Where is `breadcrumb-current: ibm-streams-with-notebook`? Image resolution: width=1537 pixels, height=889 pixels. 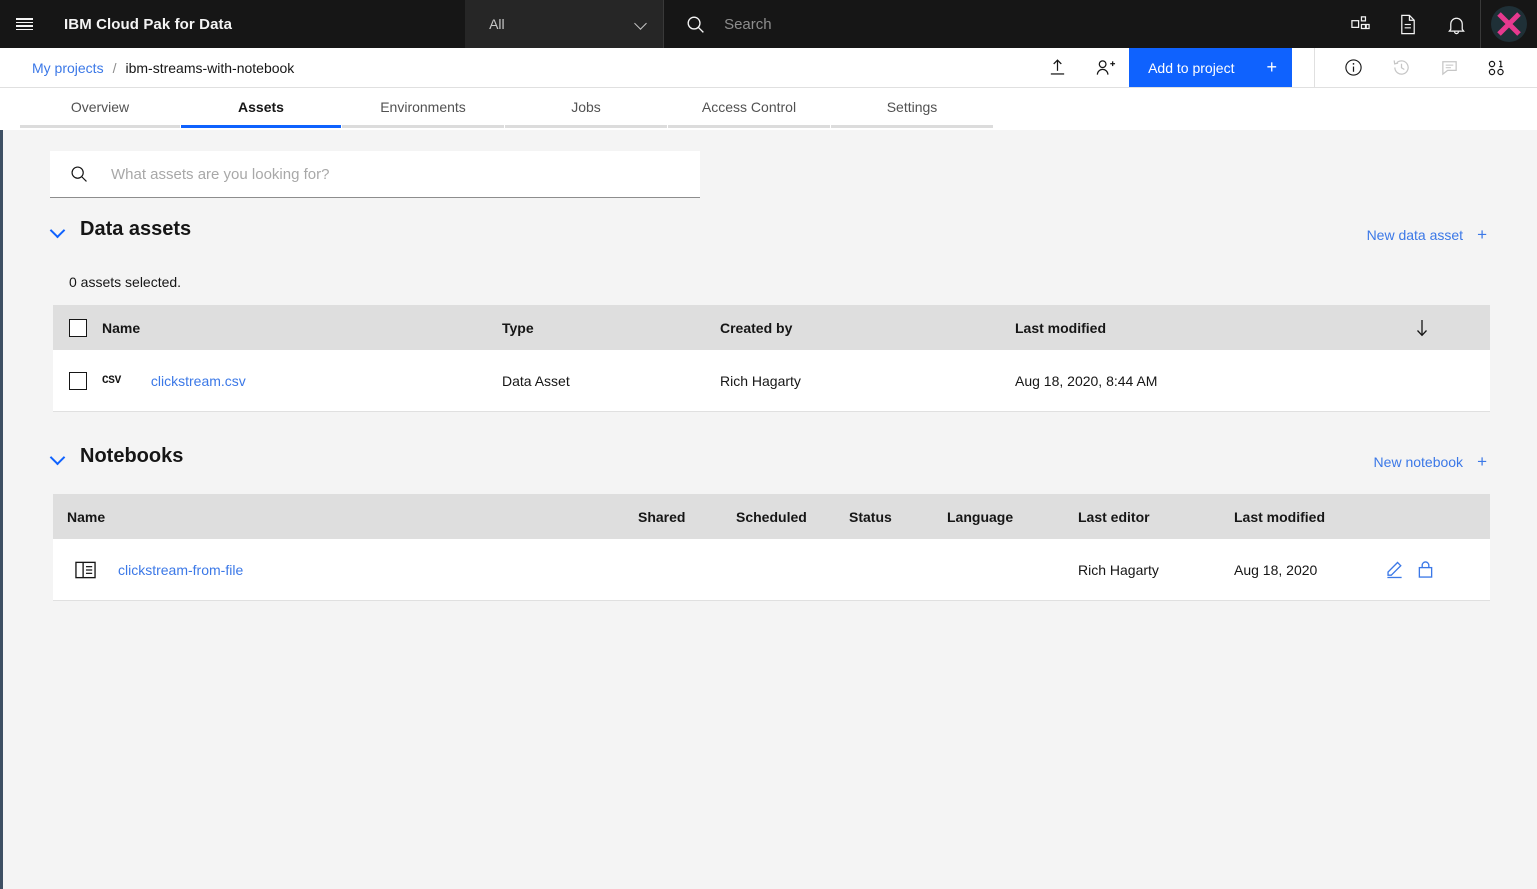
breadcrumb-current: ibm-streams-with-notebook is located at coordinates (210, 67).